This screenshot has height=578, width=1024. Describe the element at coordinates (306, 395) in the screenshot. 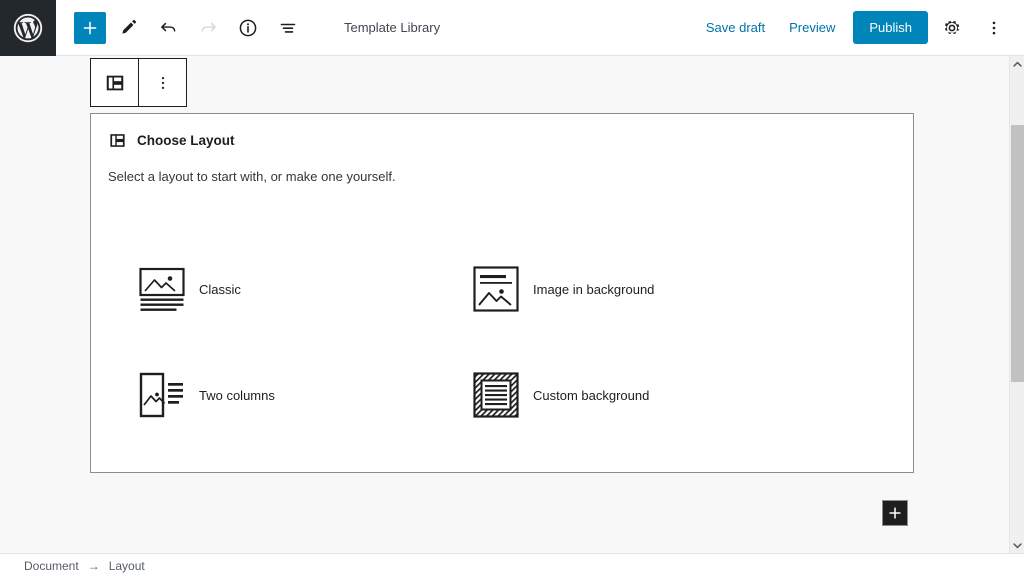

I see `layout-option-two-columns: Two columns` at that location.